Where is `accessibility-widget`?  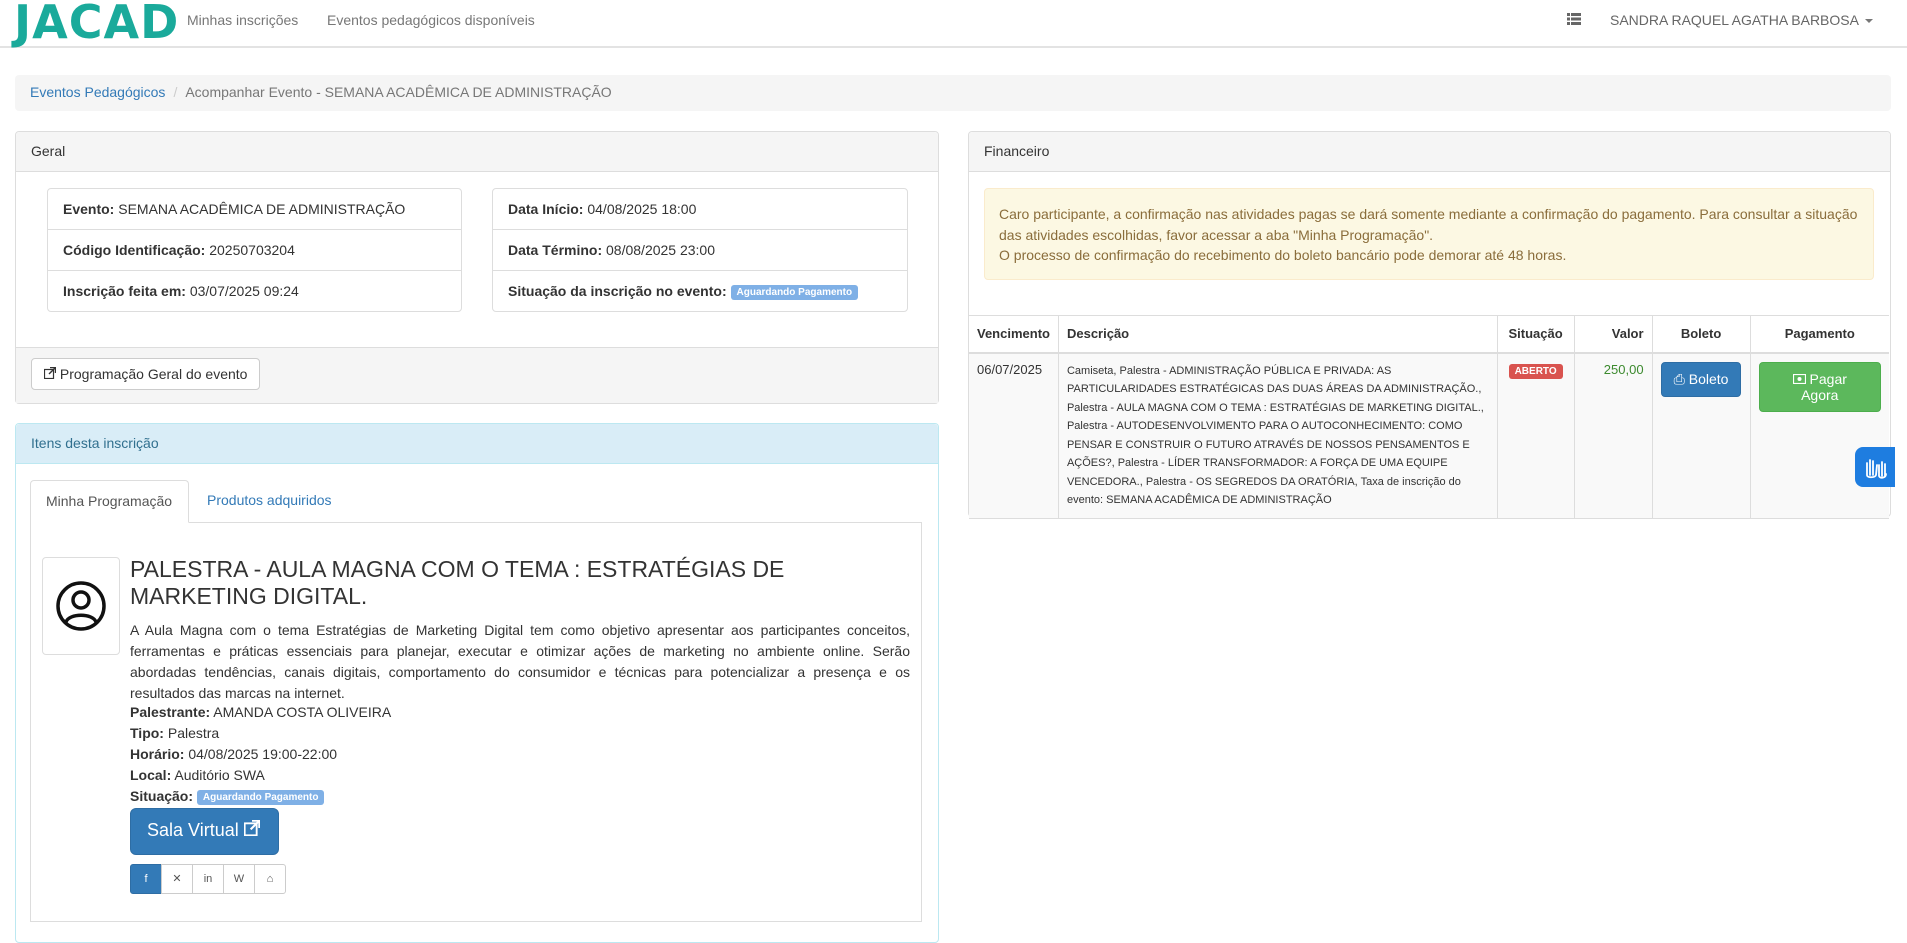
accessibility-widget is located at coordinates (1875, 467).